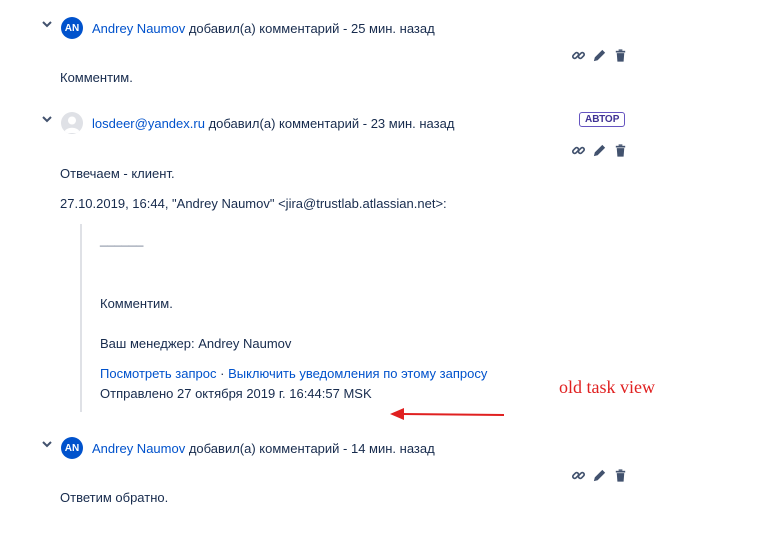 This screenshot has width=762, height=542. What do you see at coordinates (311, 28) in the screenshot?
I see `comment-meta: добавил(а) комментарий - 25 мин. назад` at bounding box center [311, 28].